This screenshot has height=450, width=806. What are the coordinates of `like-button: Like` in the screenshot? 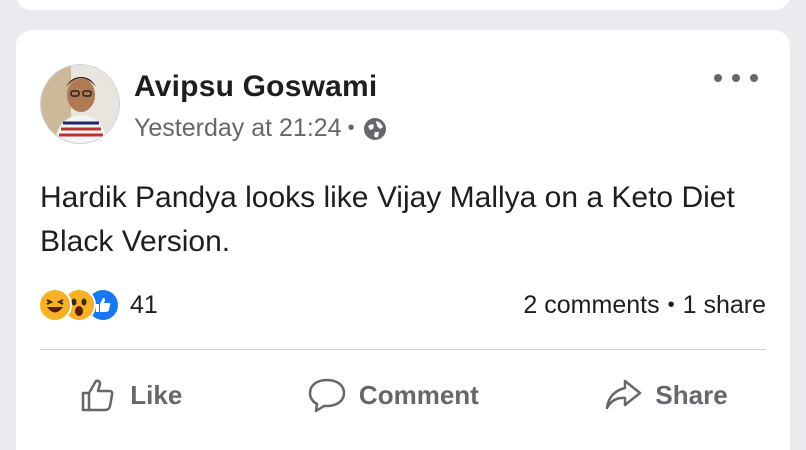 It's located at (130, 395).